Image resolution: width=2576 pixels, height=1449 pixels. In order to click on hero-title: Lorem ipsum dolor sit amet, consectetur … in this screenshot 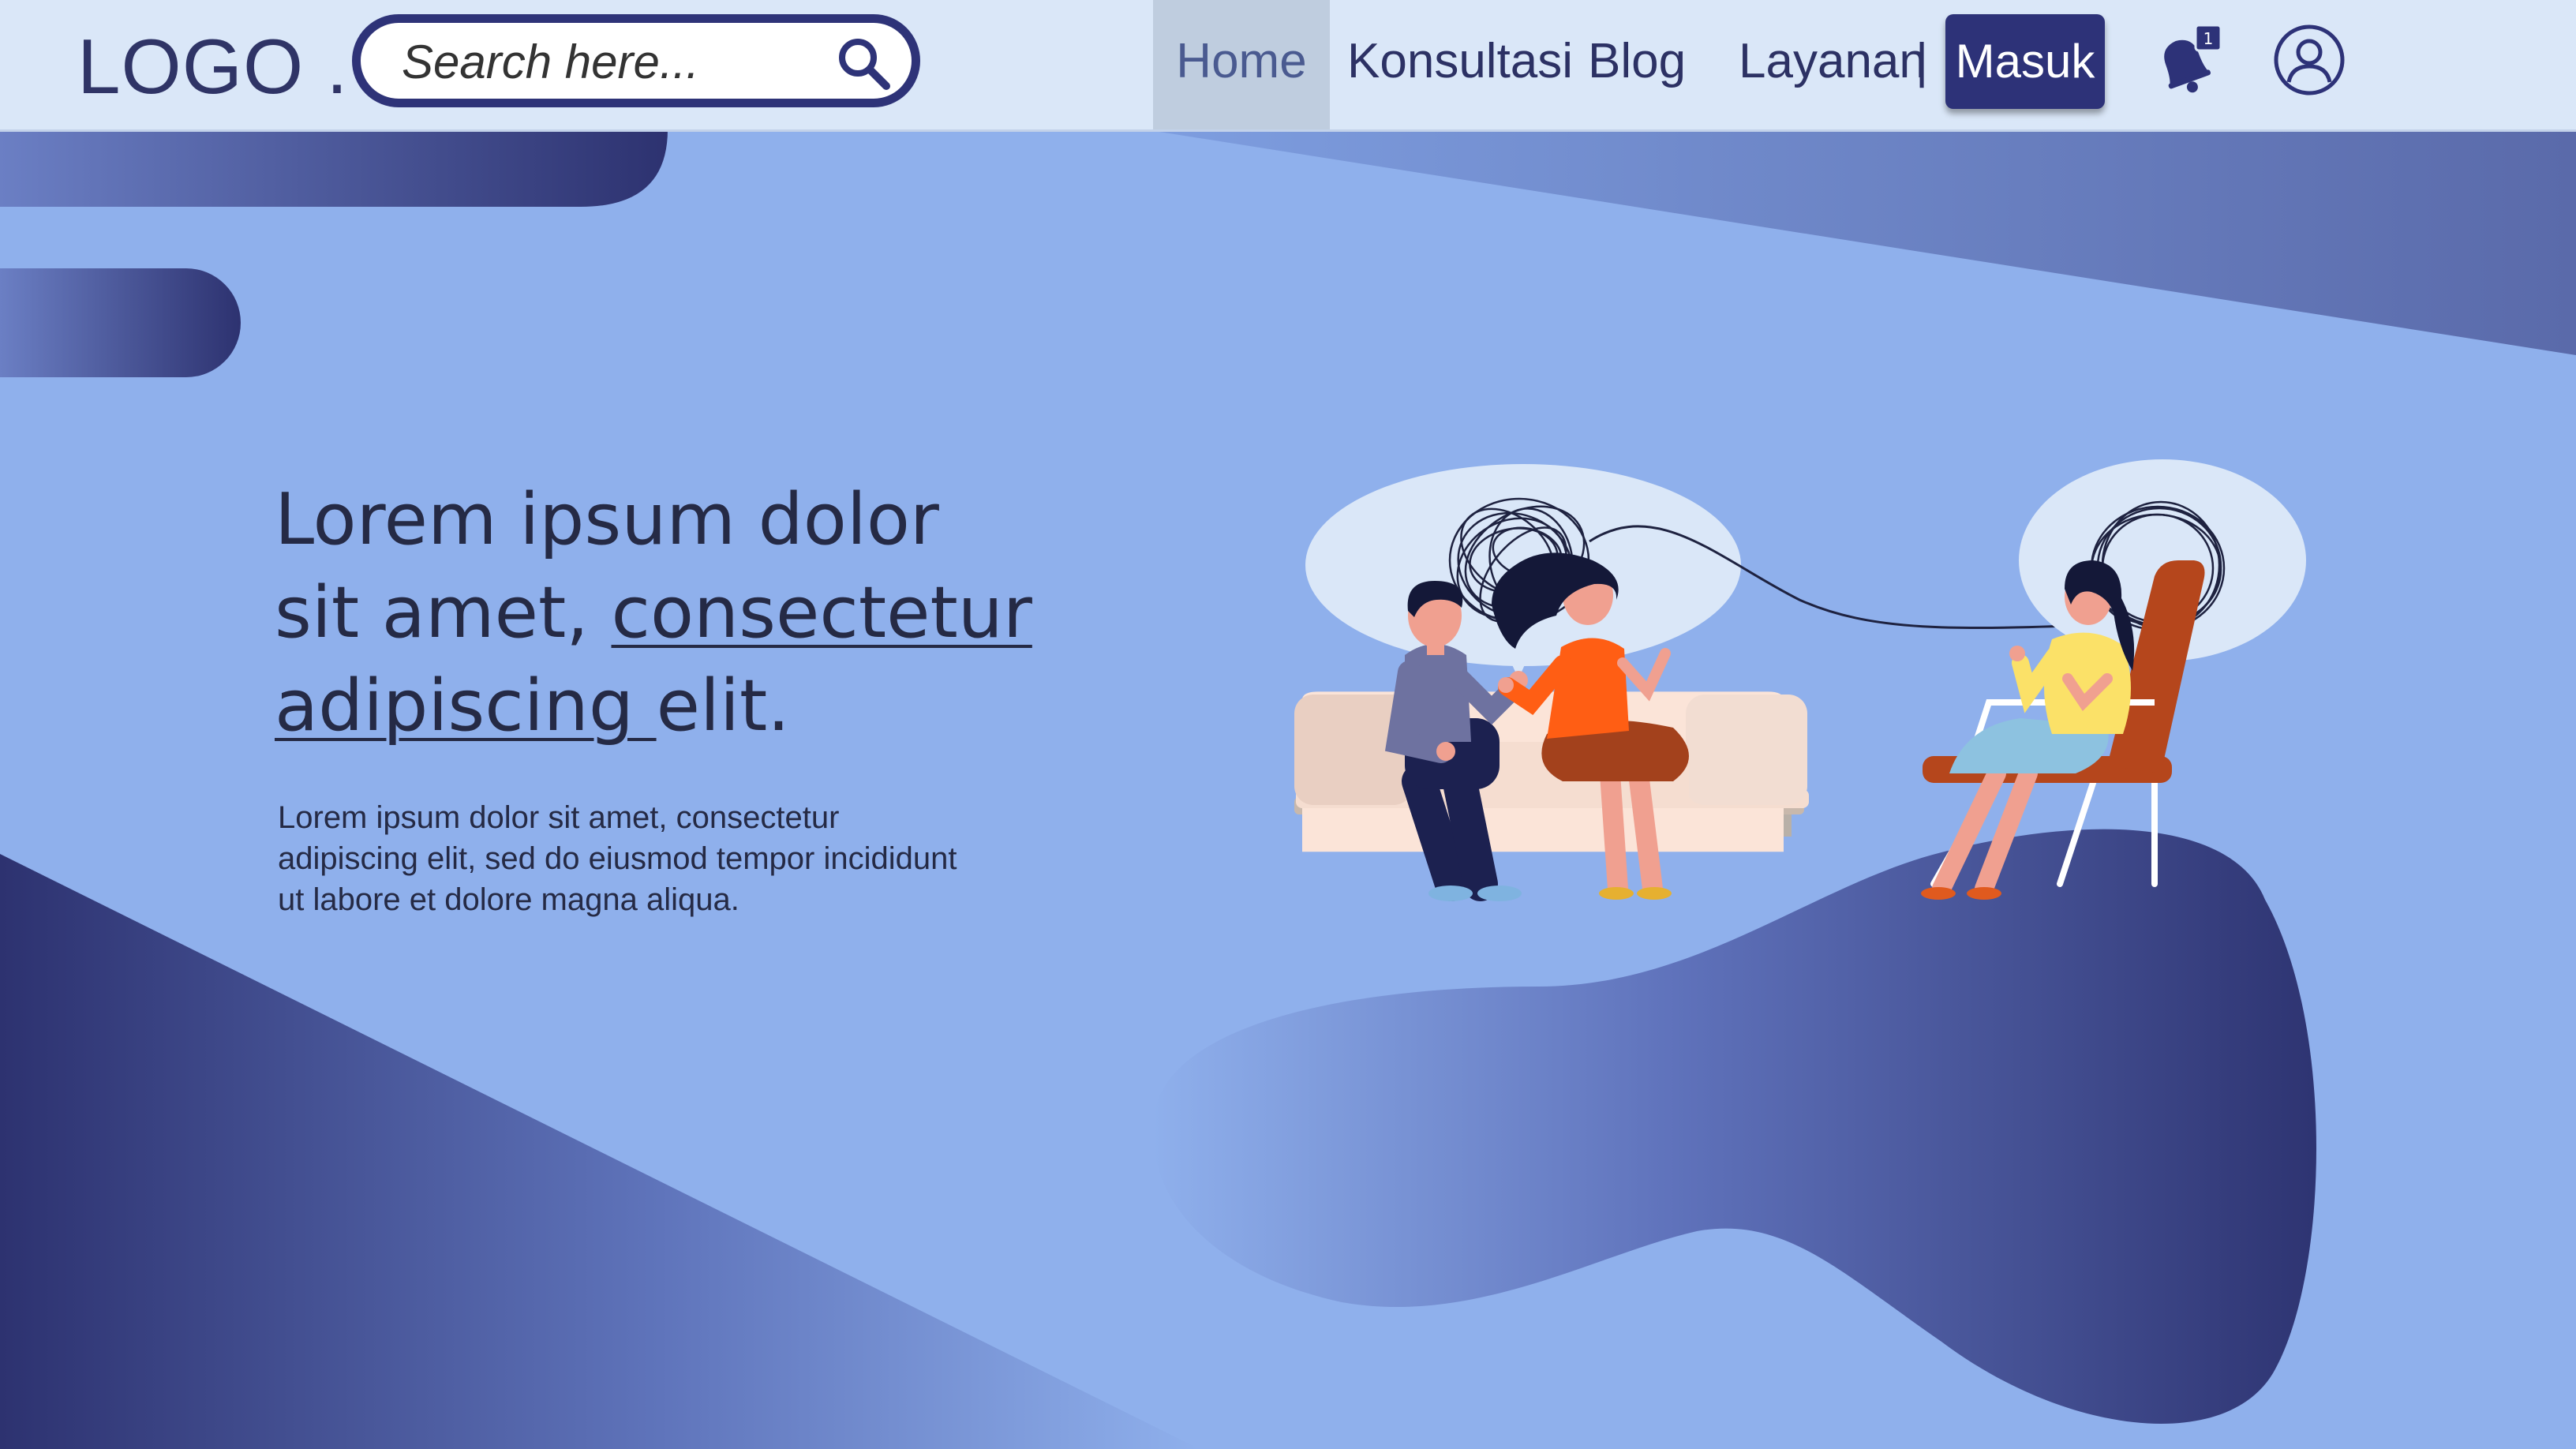, I will do `click(653, 613)`.